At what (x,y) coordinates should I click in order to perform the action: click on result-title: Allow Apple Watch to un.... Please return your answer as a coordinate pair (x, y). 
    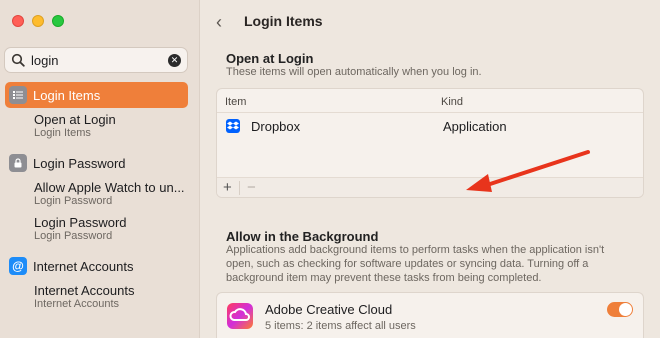
    Looking at the image, I should click on (109, 187).